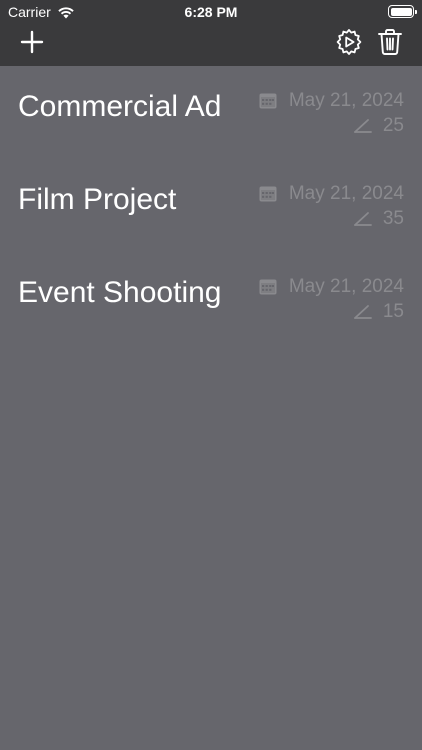 The height and width of the screenshot is (750, 422). I want to click on settings-play-icon, so click(349, 42).